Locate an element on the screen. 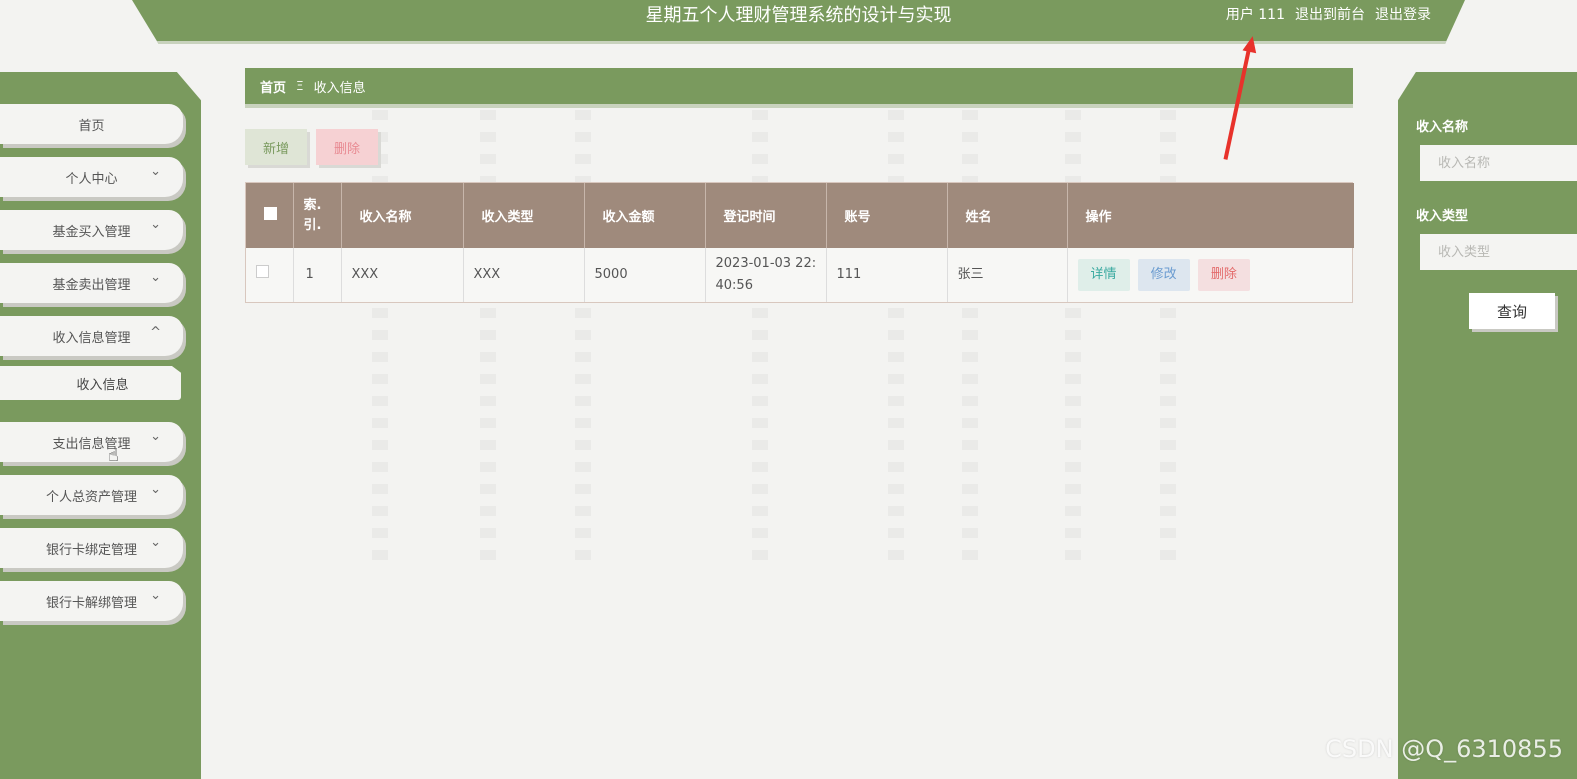 This screenshot has width=1577, height=779. column-header-time: 登记时间 is located at coordinates (766, 215).